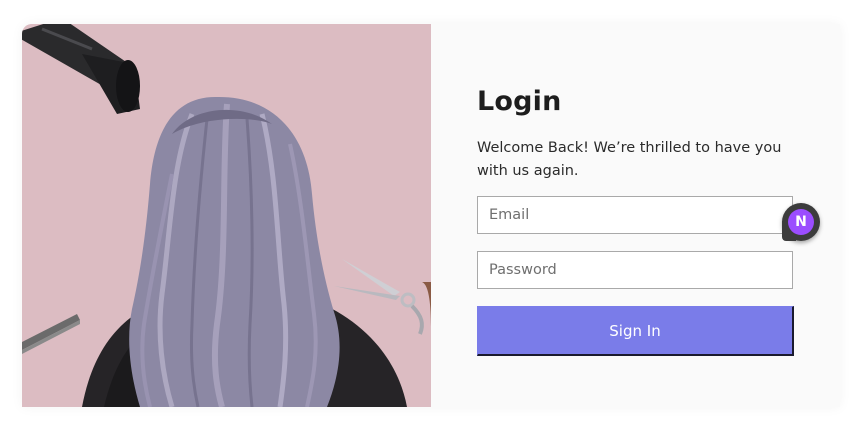 The image size is (866, 433). I want to click on sign-in-button: Sign In, so click(635, 331).